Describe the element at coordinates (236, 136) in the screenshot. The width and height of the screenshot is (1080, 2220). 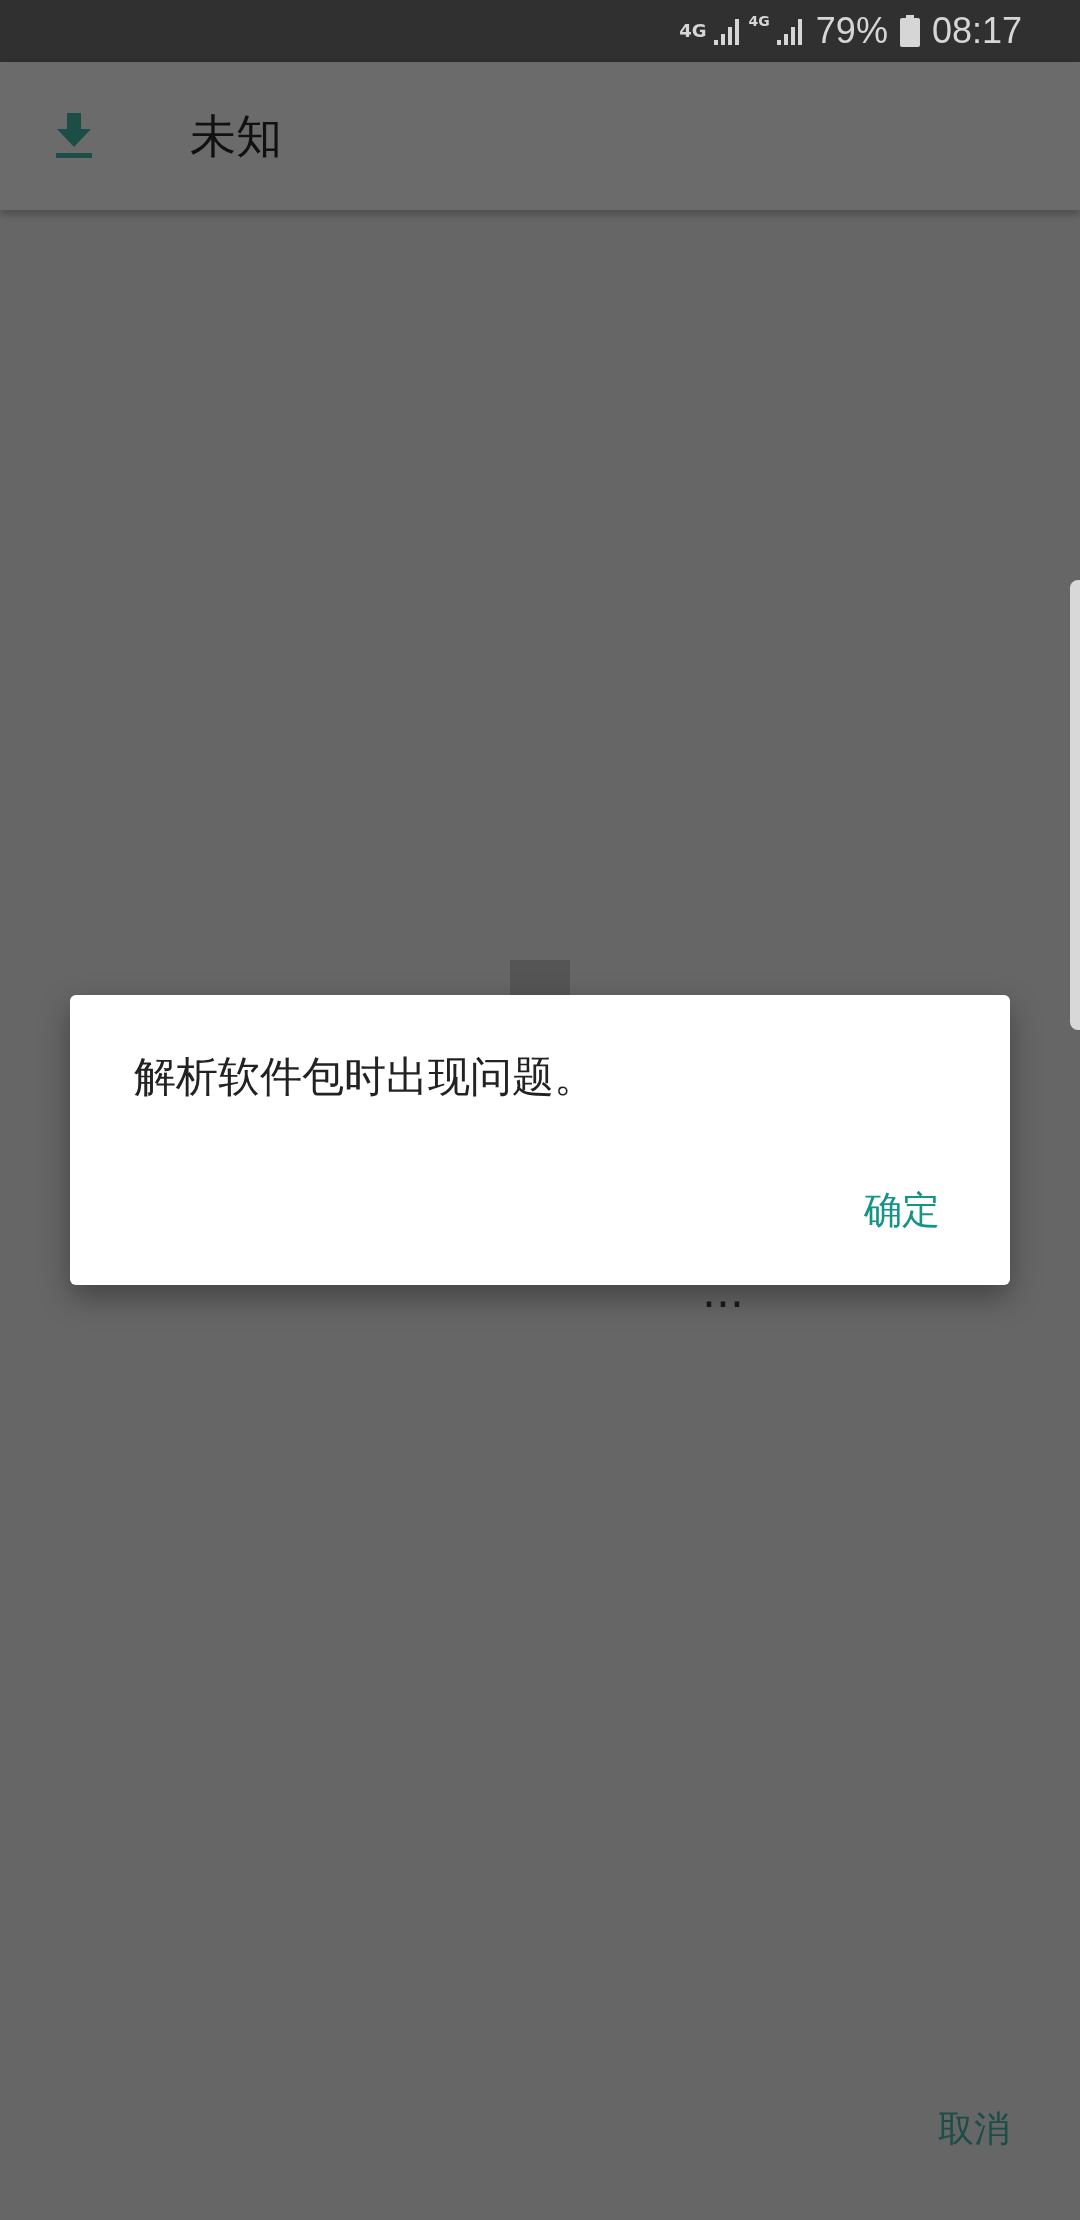
I see `app-title: 未知` at that location.